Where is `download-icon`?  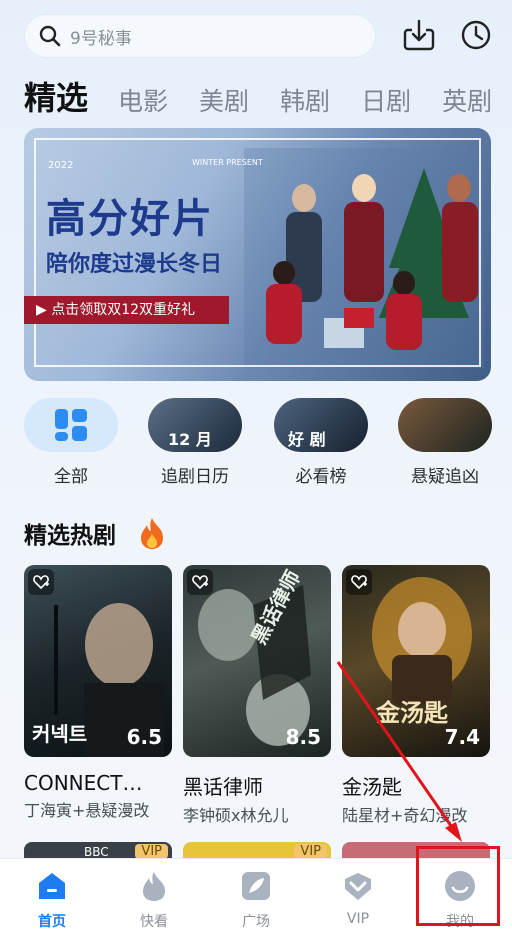
download-icon is located at coordinates (419, 35).